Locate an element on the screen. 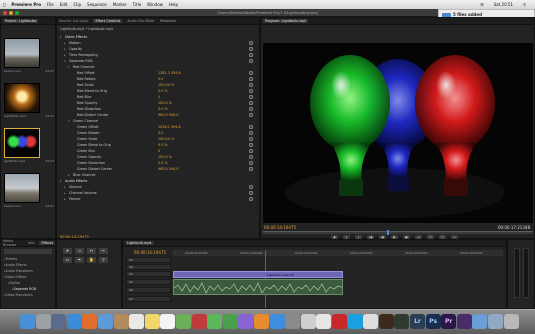 Image resolution: width=535 pixels, height=334 pixels. close-window-button is located at coordinates (5, 13).